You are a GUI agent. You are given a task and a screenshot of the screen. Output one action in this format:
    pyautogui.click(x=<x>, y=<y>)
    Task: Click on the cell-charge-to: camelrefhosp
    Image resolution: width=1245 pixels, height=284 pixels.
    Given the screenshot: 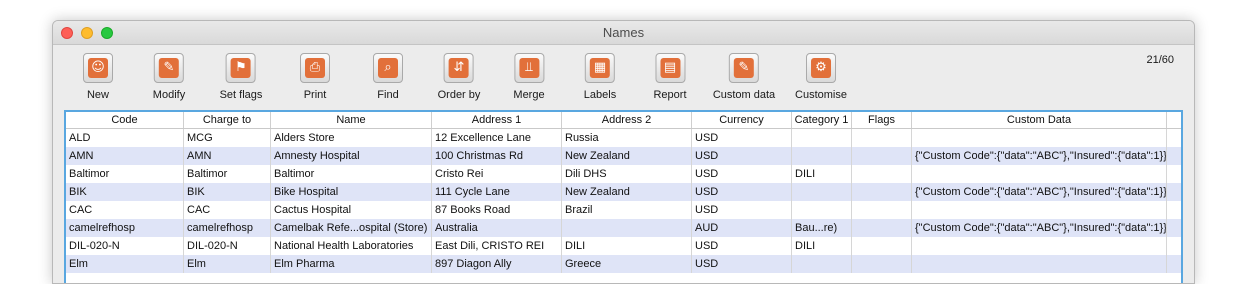 What is the action you would take?
    pyautogui.click(x=227, y=228)
    